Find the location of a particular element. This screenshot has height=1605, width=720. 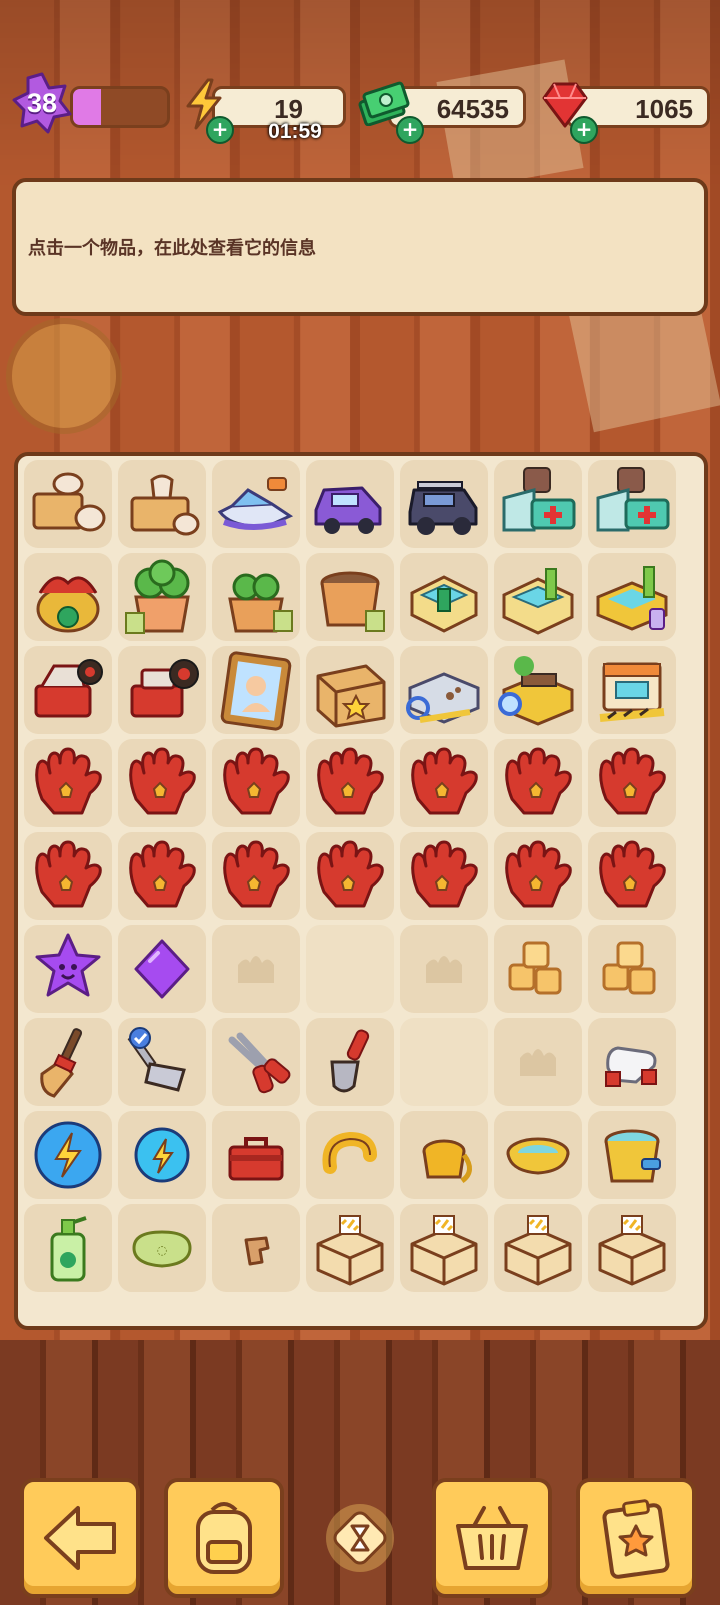

clipboard-star-icon is located at coordinates (636, 1539).